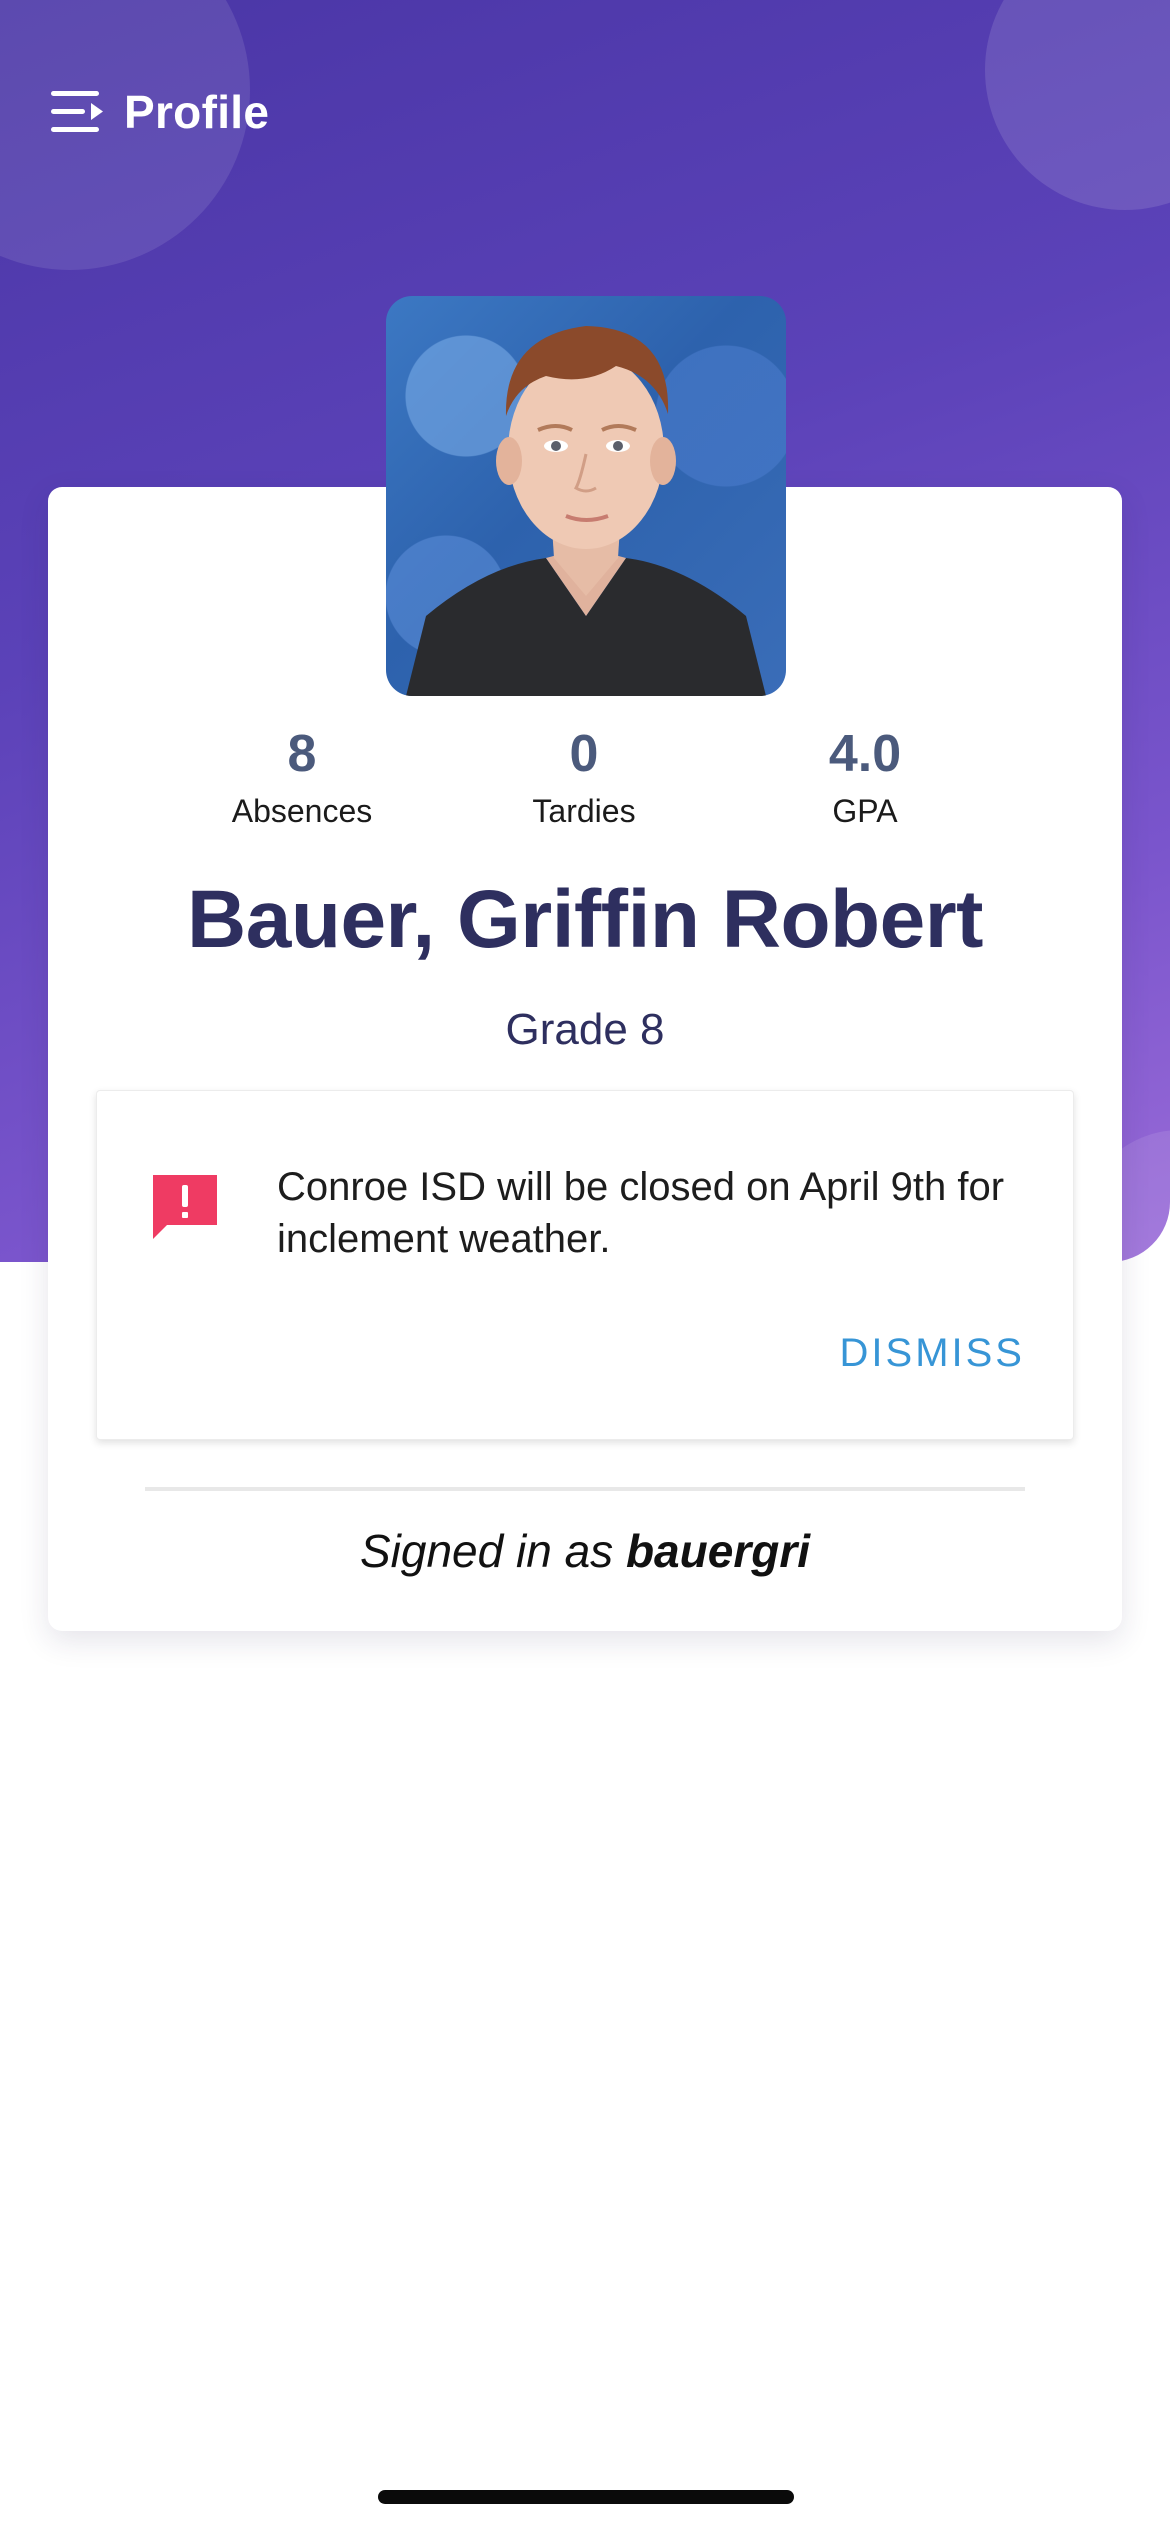 The height and width of the screenshot is (2532, 1170). What do you see at coordinates (865, 811) in the screenshot?
I see `stat-label: GPA` at bounding box center [865, 811].